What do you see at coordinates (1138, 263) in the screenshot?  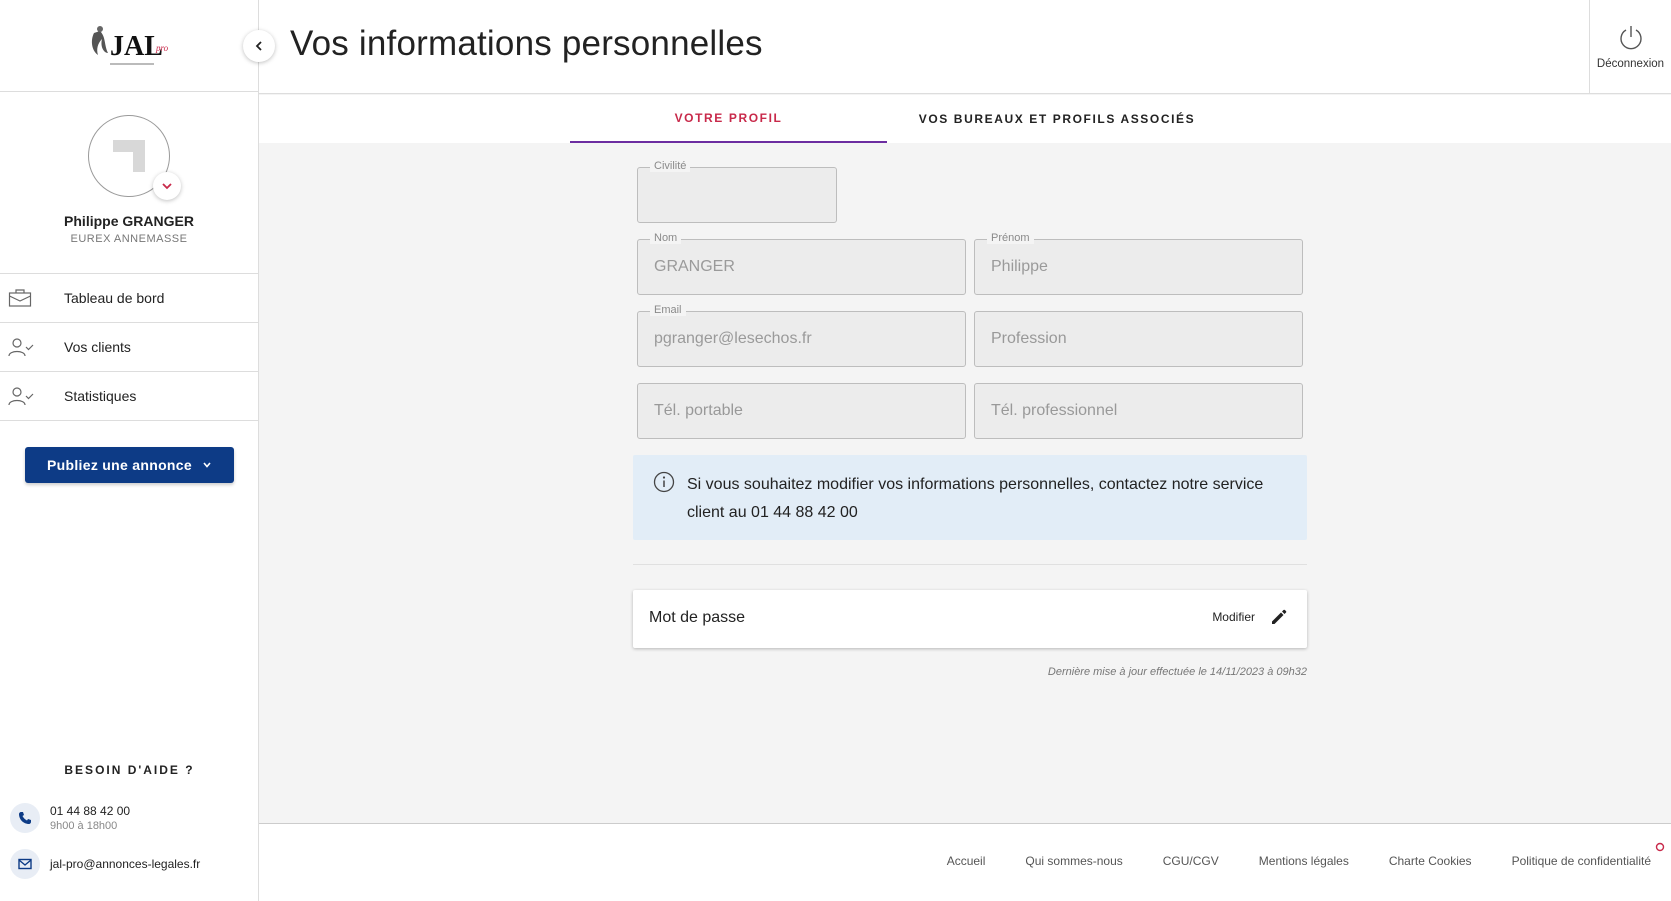 I see `prenom-field: Prénom Philippe` at bounding box center [1138, 263].